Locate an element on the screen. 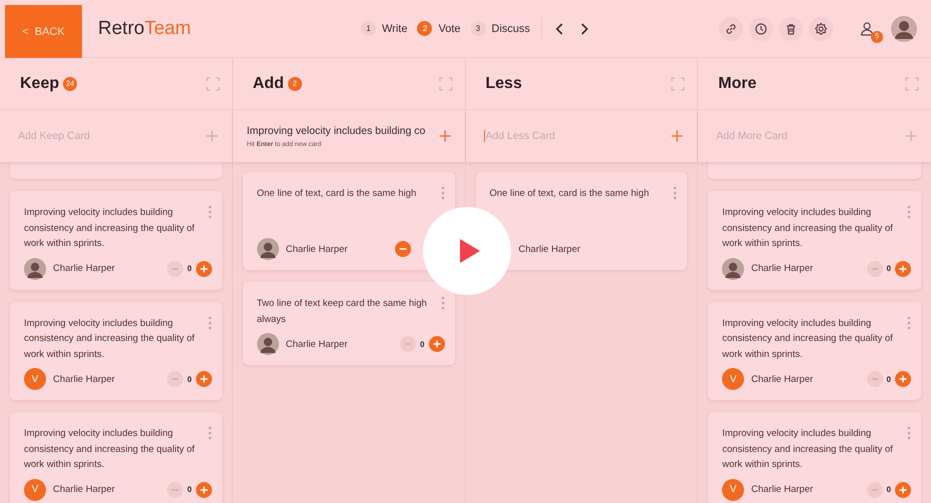 Image resolution: width=931 pixels, height=503 pixels. step-tab: 3 Discuss is located at coordinates (501, 28).